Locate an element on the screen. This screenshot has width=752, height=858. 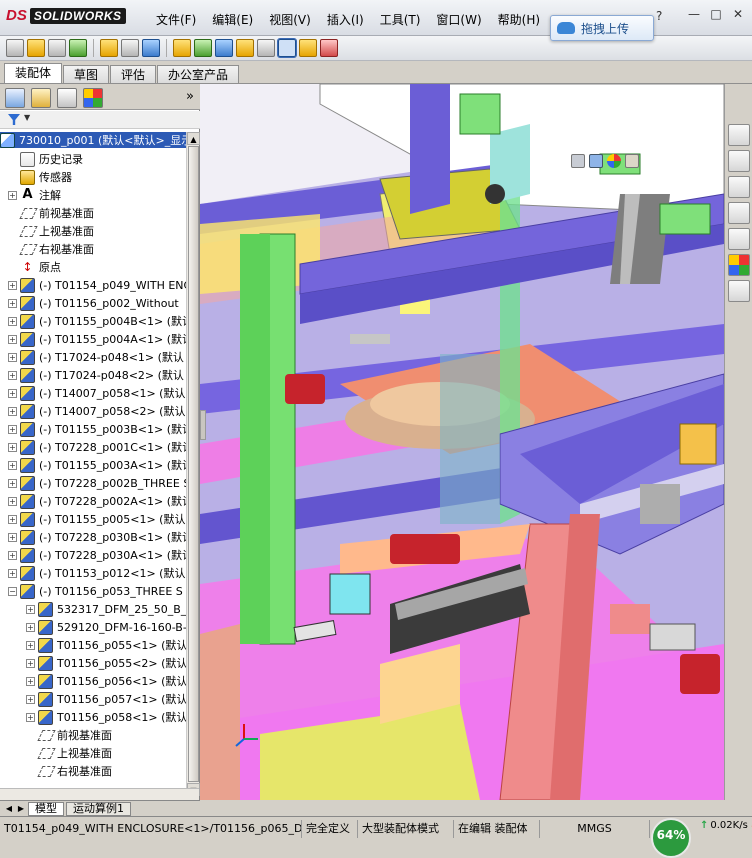
tree-item: + T01156_p056<1> (默认 is located at coordinates (93, 681).